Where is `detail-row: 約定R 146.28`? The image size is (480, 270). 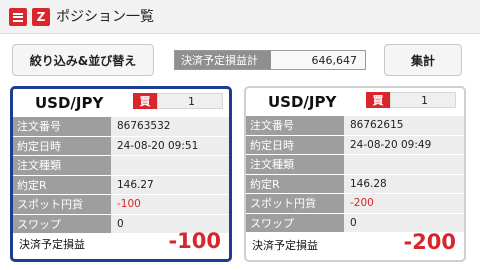 detail-row: 約定R 146.28 is located at coordinates (355, 183).